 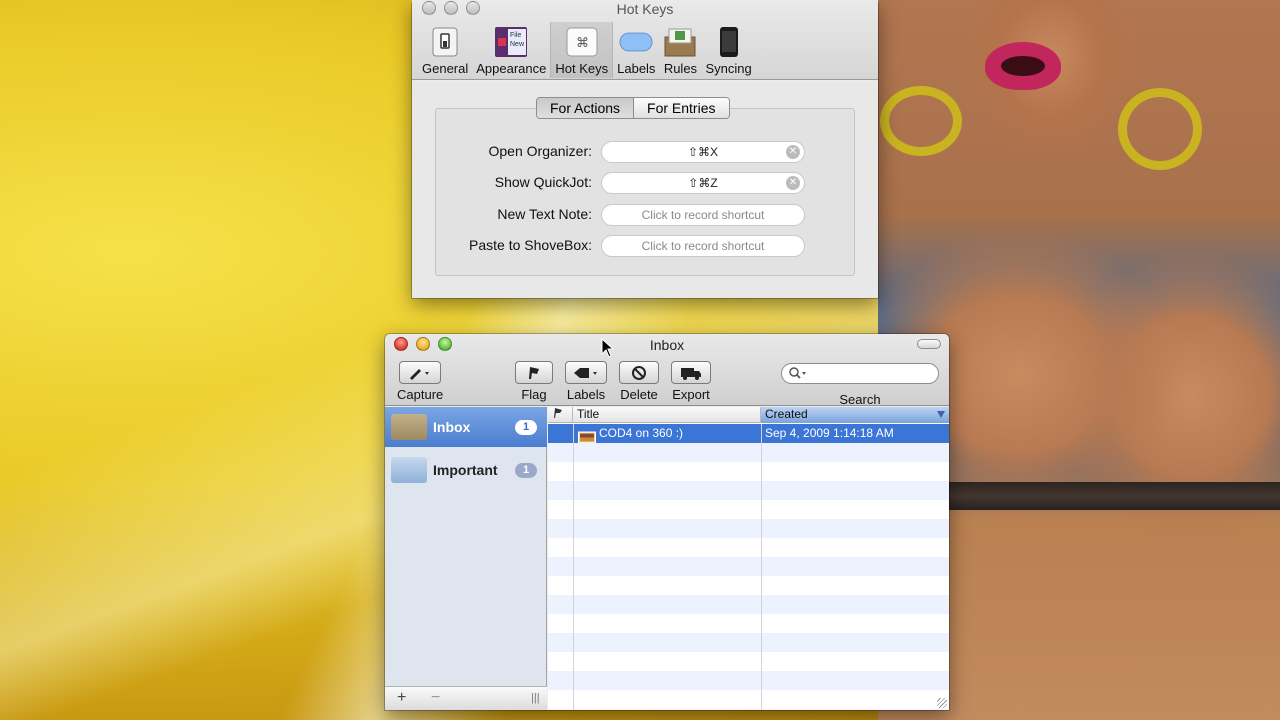 I want to click on entry-created: Sep 4, 2009 1:14:18 AM, so click(x=829, y=433).